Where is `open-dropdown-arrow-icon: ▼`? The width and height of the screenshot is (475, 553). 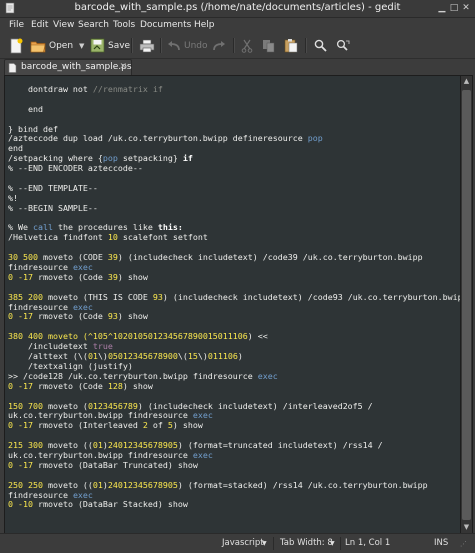 open-dropdown-arrow-icon: ▼ is located at coordinates (81, 46).